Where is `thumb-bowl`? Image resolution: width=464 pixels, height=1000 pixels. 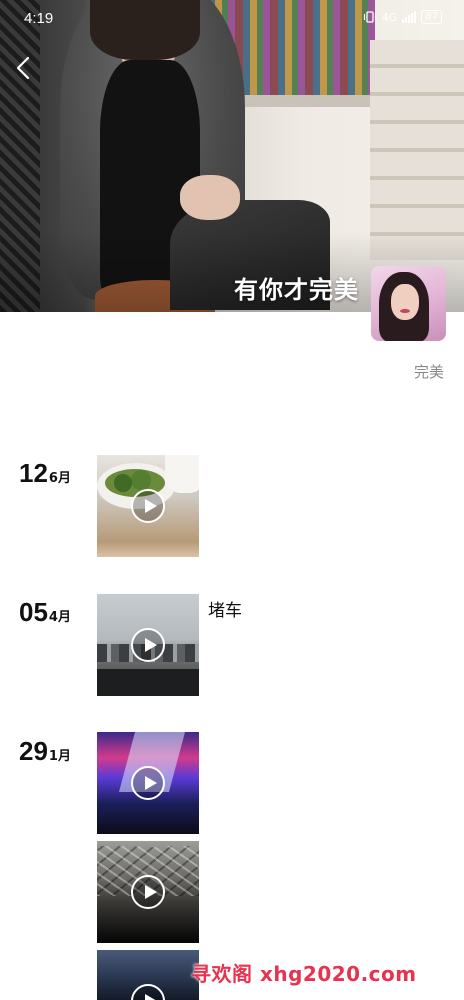 thumb-bowl is located at coordinates (182, 474).